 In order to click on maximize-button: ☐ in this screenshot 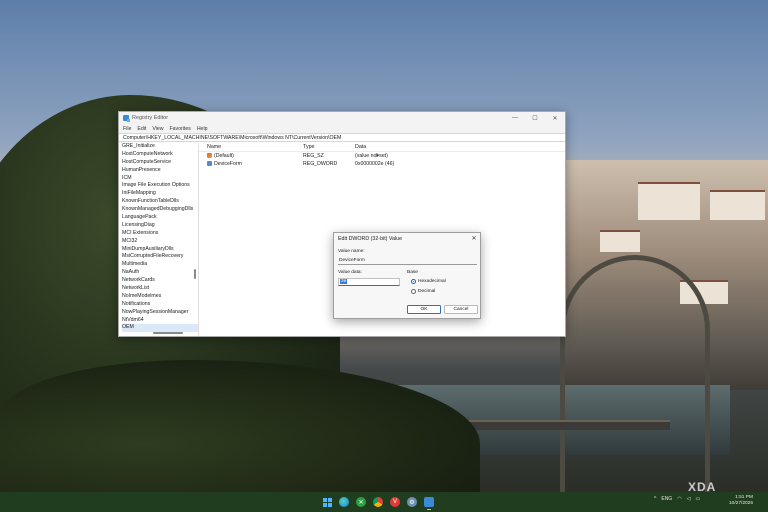, I will do `click(535, 118)`.